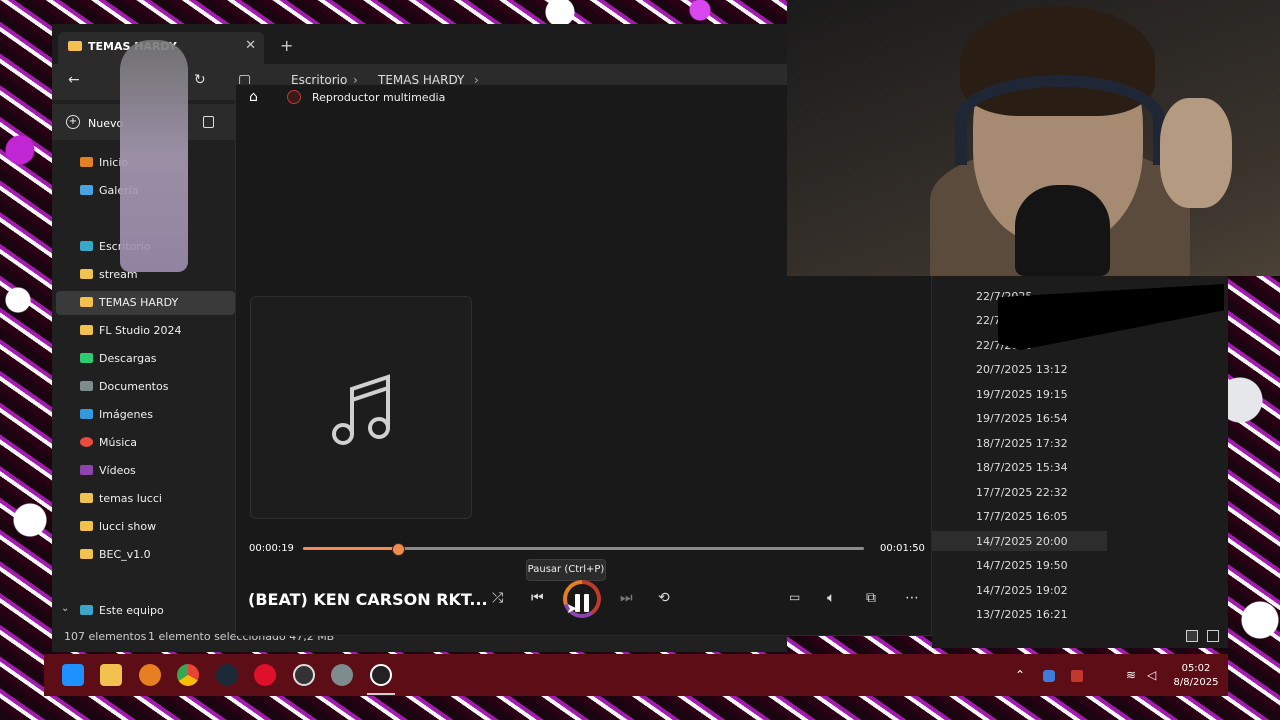 The image size is (1280, 720). I want to click on player-app-title: Reproductor multimedia, so click(379, 97).